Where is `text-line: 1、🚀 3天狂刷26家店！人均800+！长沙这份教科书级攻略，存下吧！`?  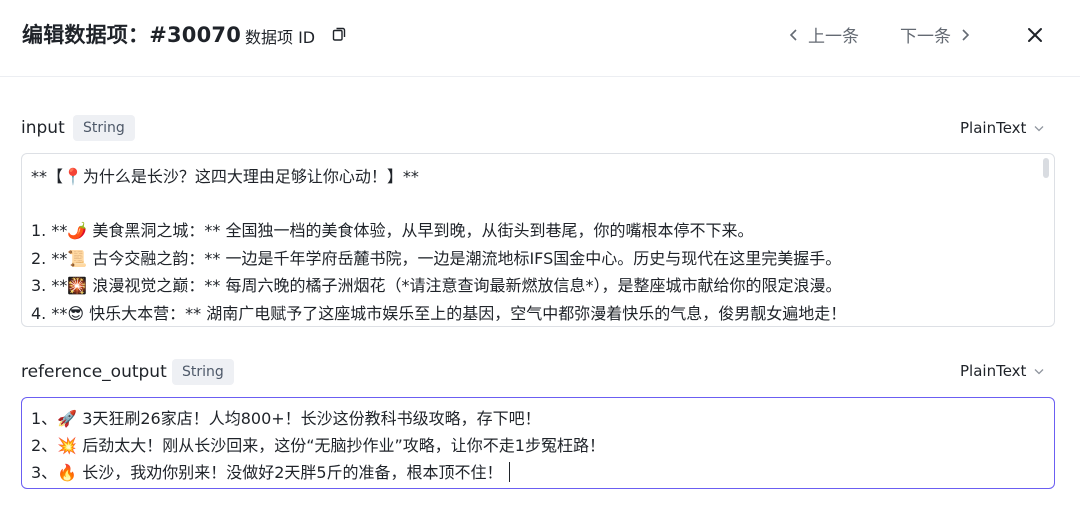 text-line: 1、🚀 3天狂刷26家店！人均800+！长沙这份教科书级攻略，存下吧！ is located at coordinates (286, 418).